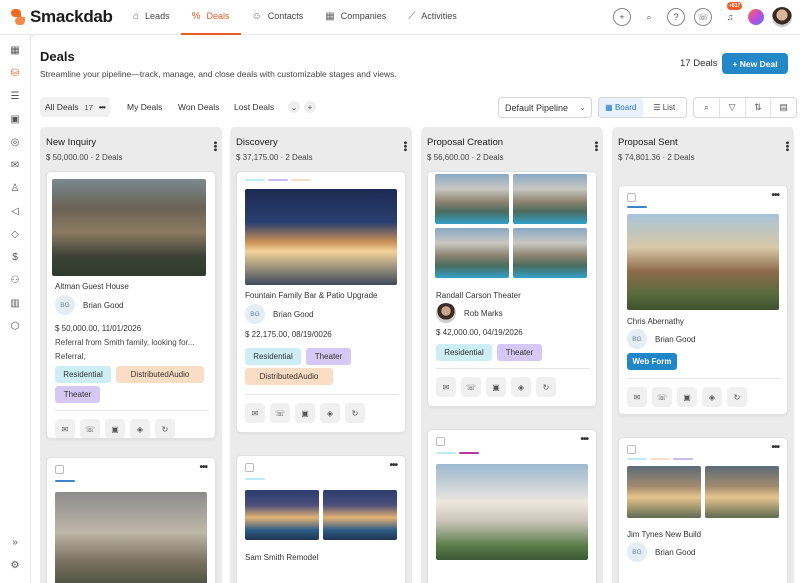  What do you see at coordinates (71, 142) in the screenshot?
I see `column-title: New Inquiry` at bounding box center [71, 142].